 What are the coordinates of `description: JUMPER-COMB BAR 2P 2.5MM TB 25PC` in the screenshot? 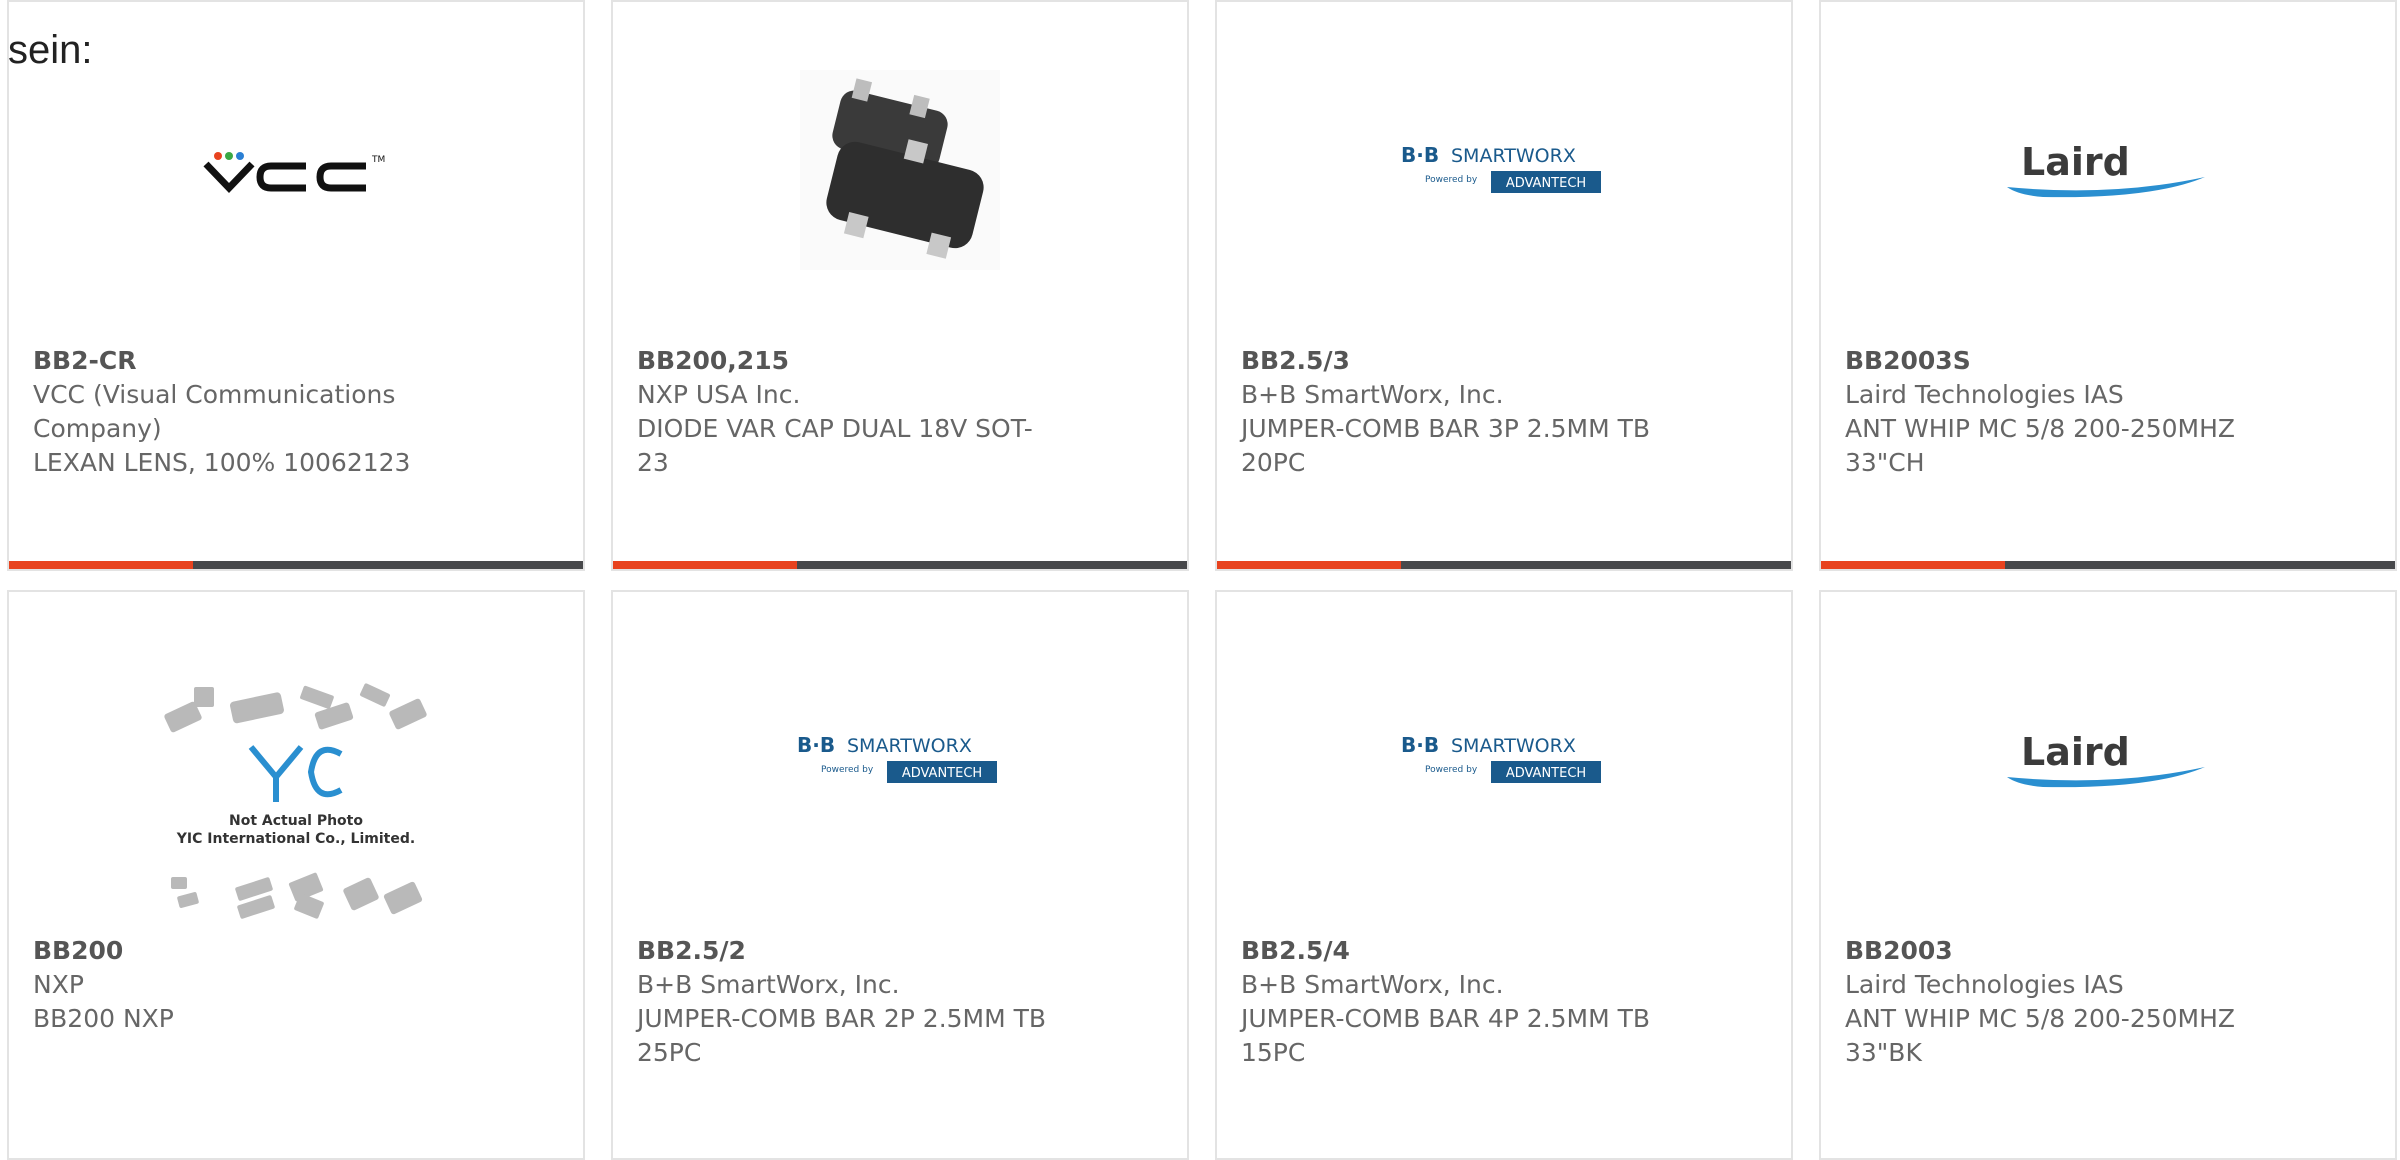 It's located at (842, 1035).